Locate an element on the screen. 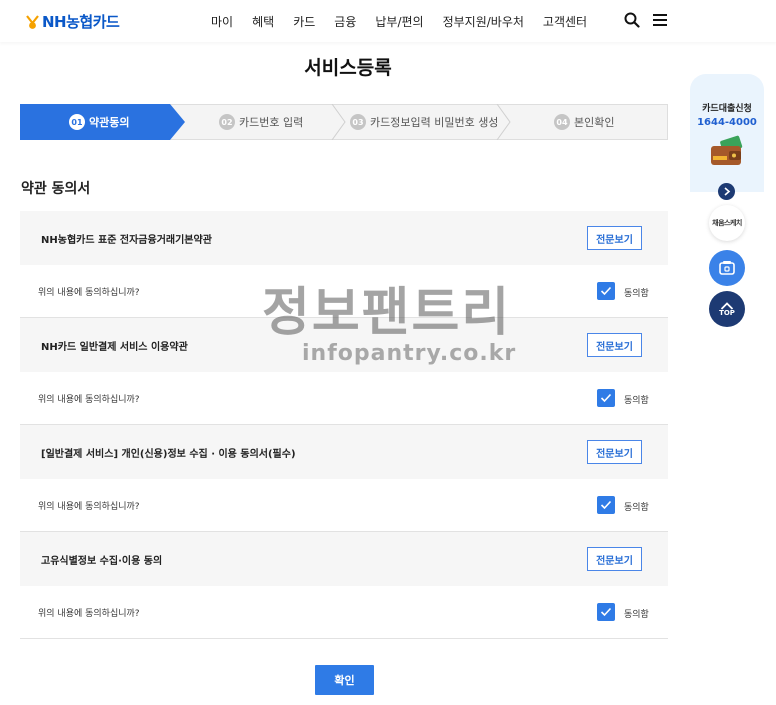 The image size is (776, 705). step-number: 02 is located at coordinates (227, 122).